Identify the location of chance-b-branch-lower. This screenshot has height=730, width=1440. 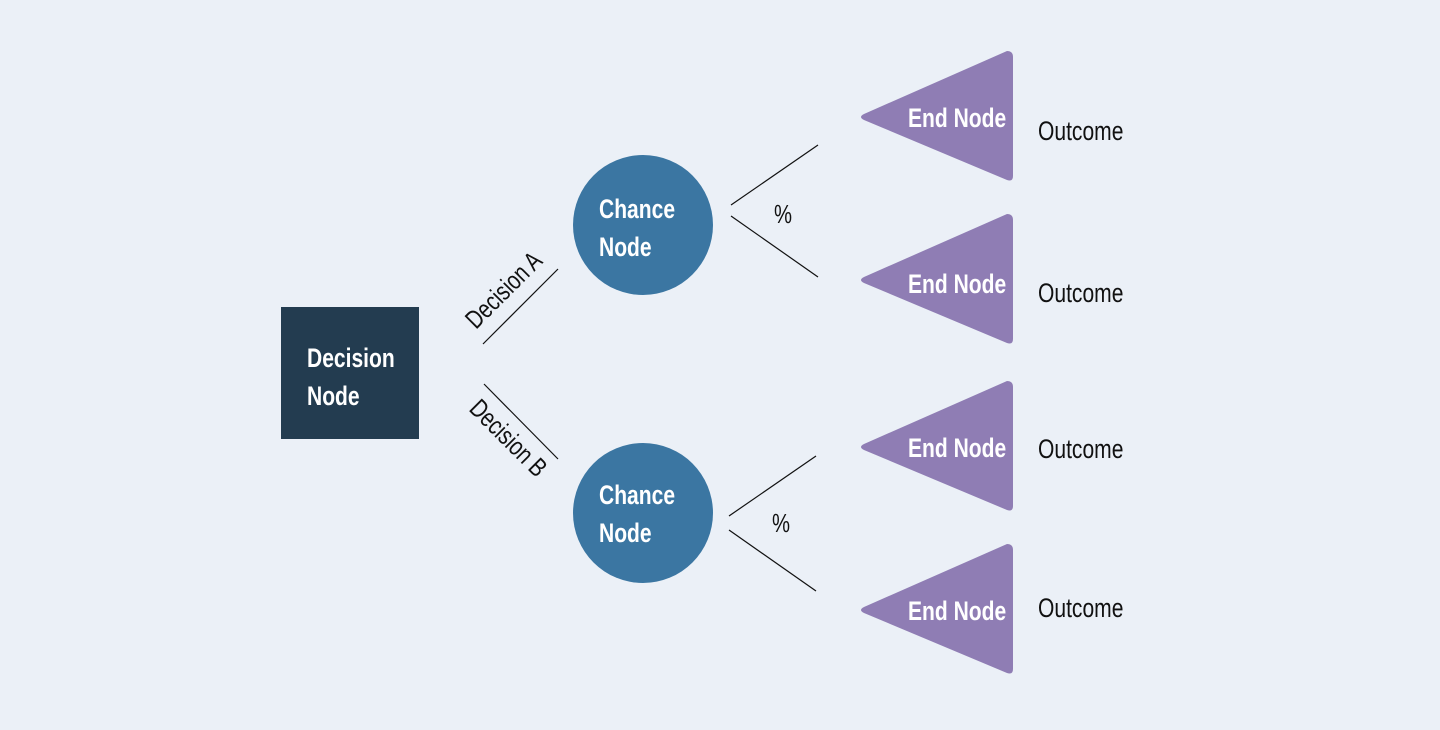
(772, 560).